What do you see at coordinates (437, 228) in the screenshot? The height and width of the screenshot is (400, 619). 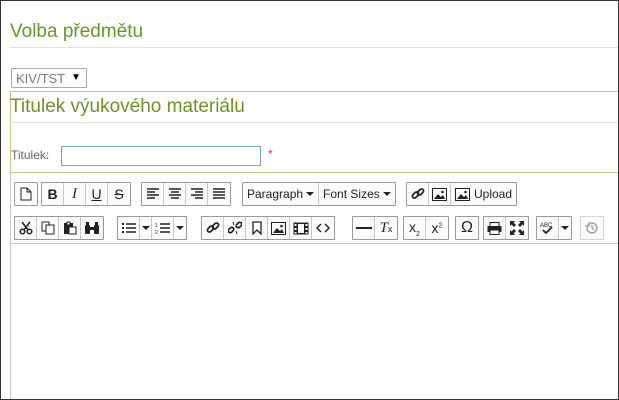 I see `superscript-icon: x2` at bounding box center [437, 228].